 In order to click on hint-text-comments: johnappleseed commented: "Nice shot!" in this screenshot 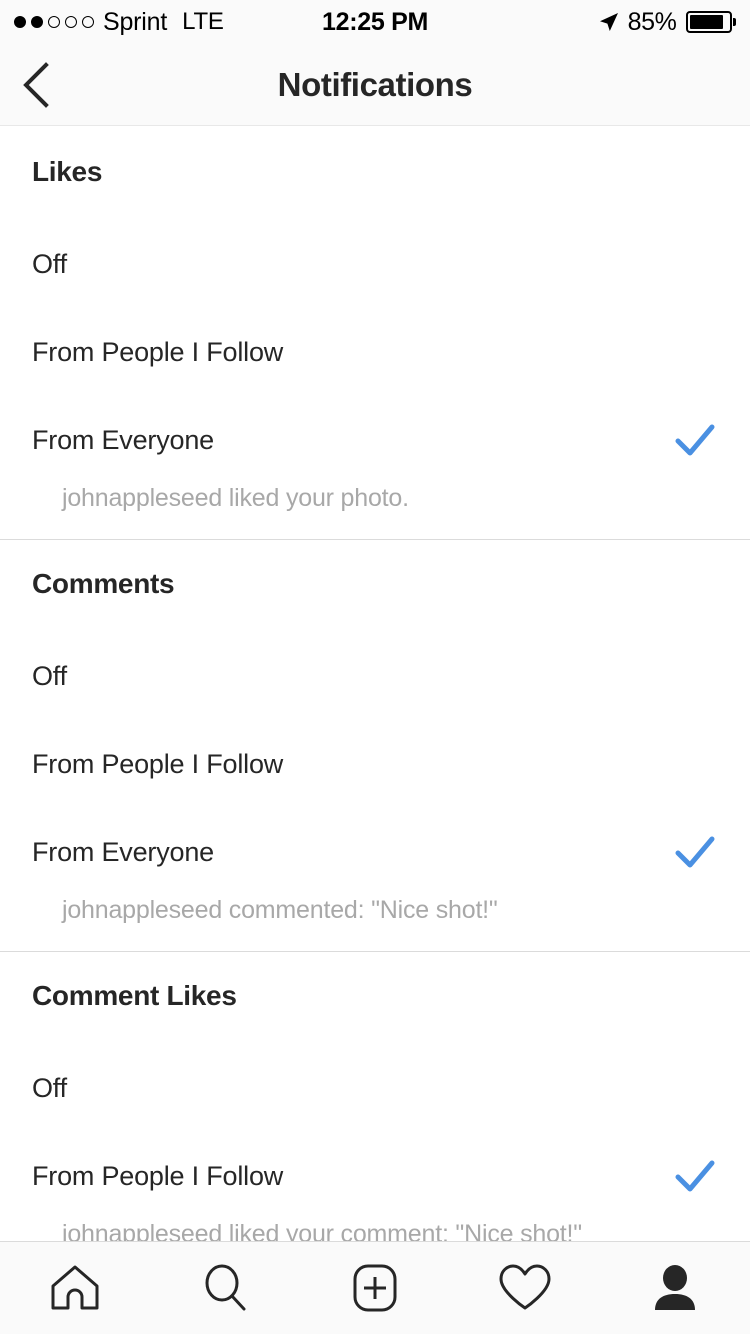, I will do `click(280, 910)`.